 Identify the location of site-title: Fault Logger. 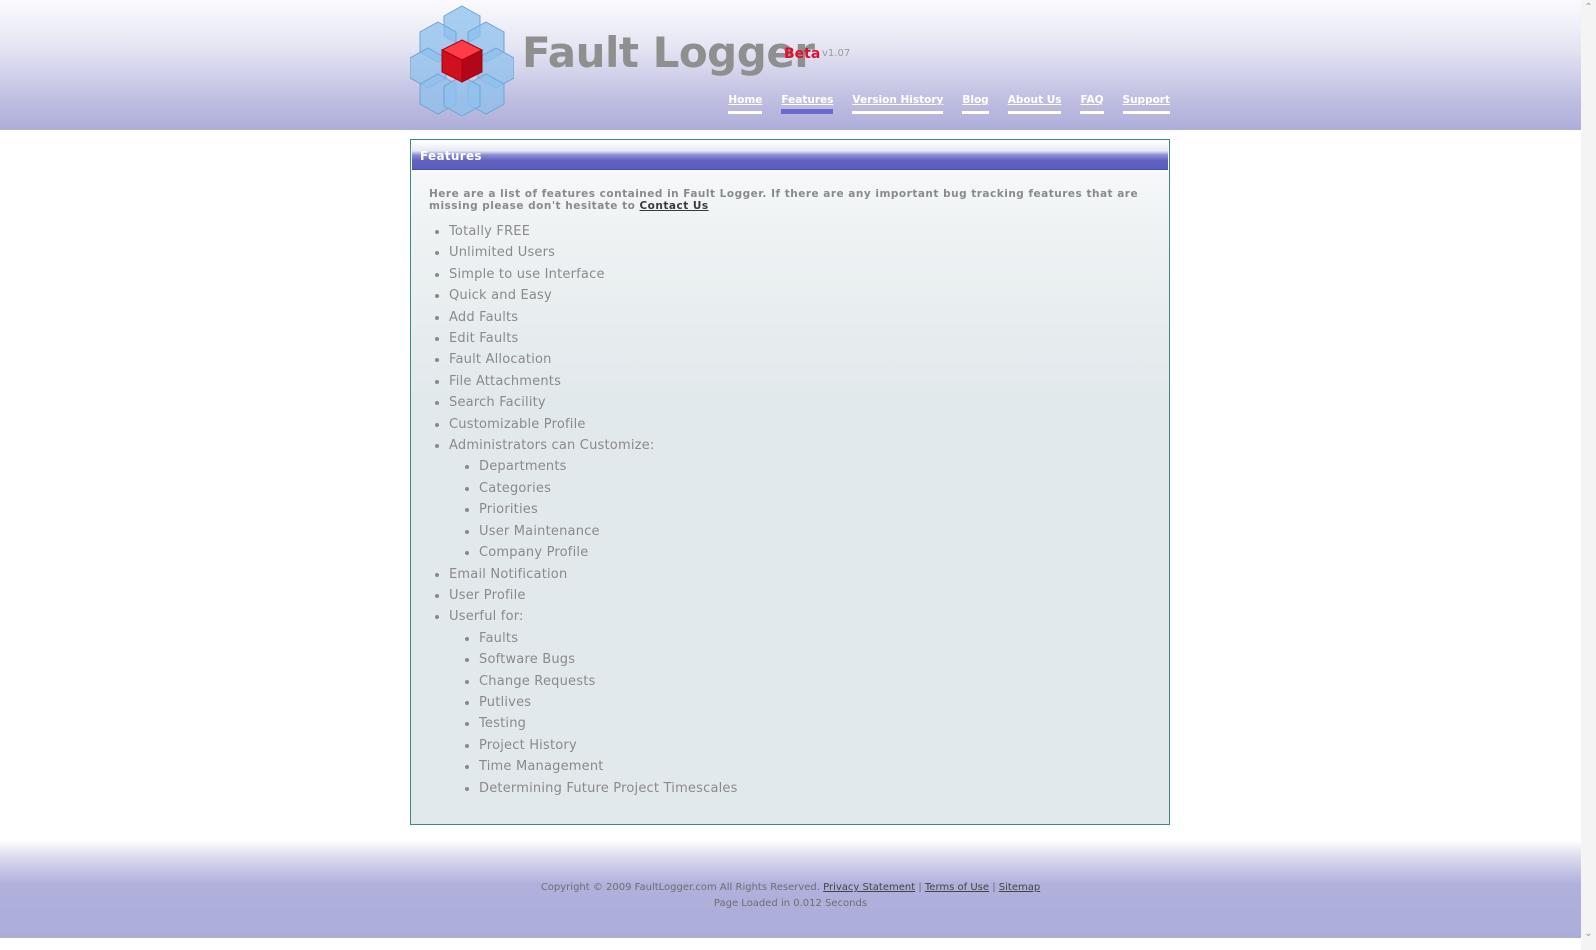
(668, 52).